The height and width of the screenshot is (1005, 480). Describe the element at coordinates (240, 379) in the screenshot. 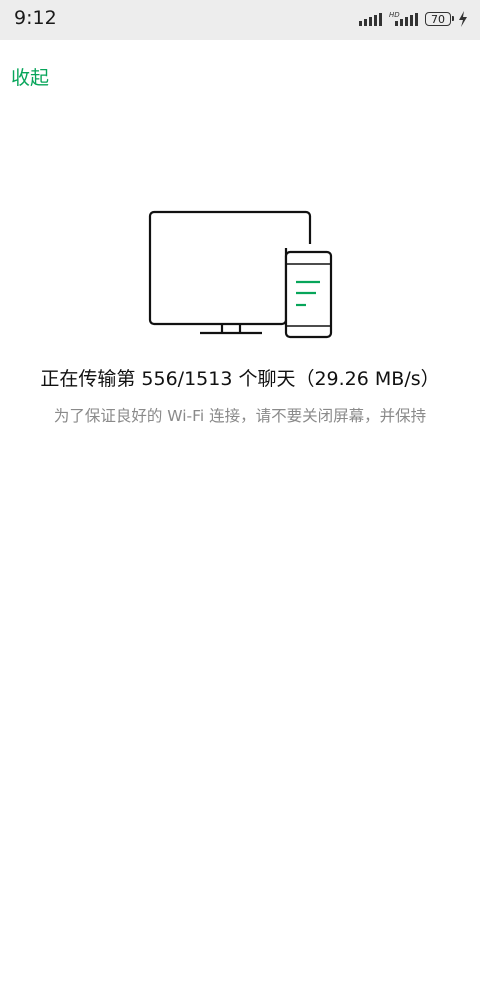

I see `transfer-status-text: 正在传输第 556/1513 个聊天（29.26 MB/s）` at that location.